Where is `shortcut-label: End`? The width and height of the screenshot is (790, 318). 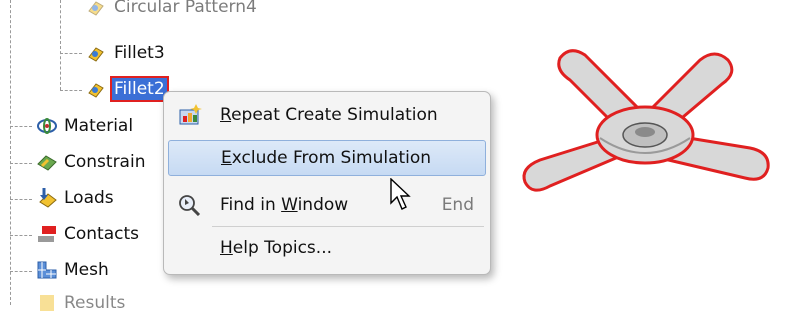
shortcut-label: End is located at coordinates (457, 205).